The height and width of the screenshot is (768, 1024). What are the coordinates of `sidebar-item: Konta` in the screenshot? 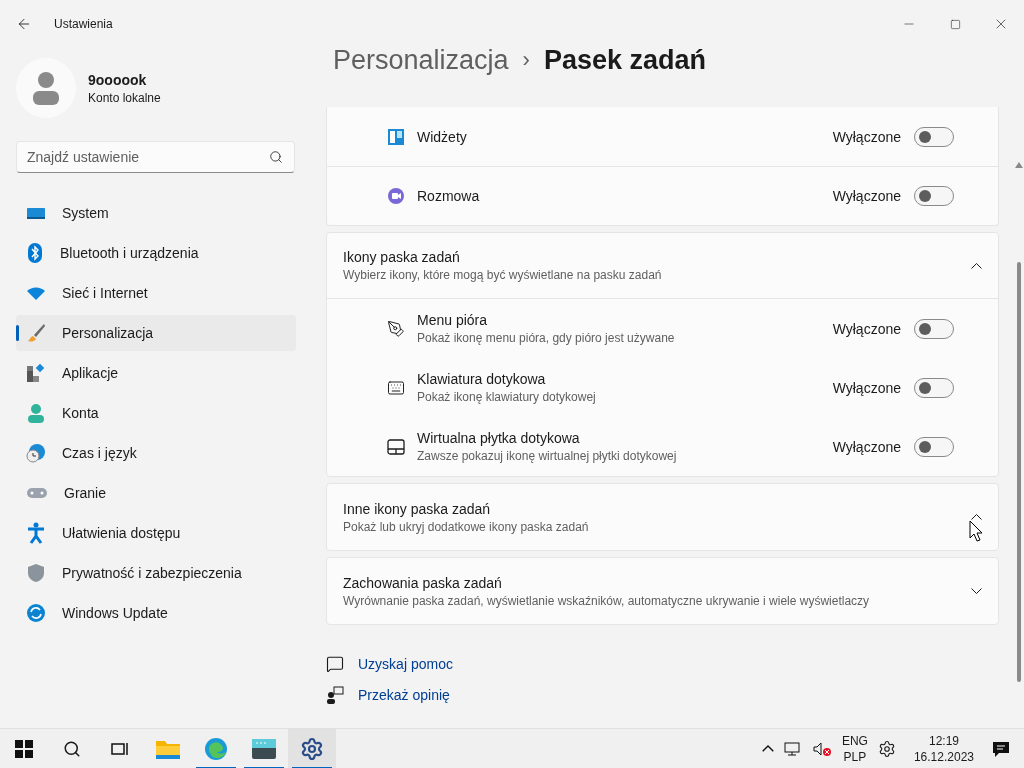 It's located at (156, 413).